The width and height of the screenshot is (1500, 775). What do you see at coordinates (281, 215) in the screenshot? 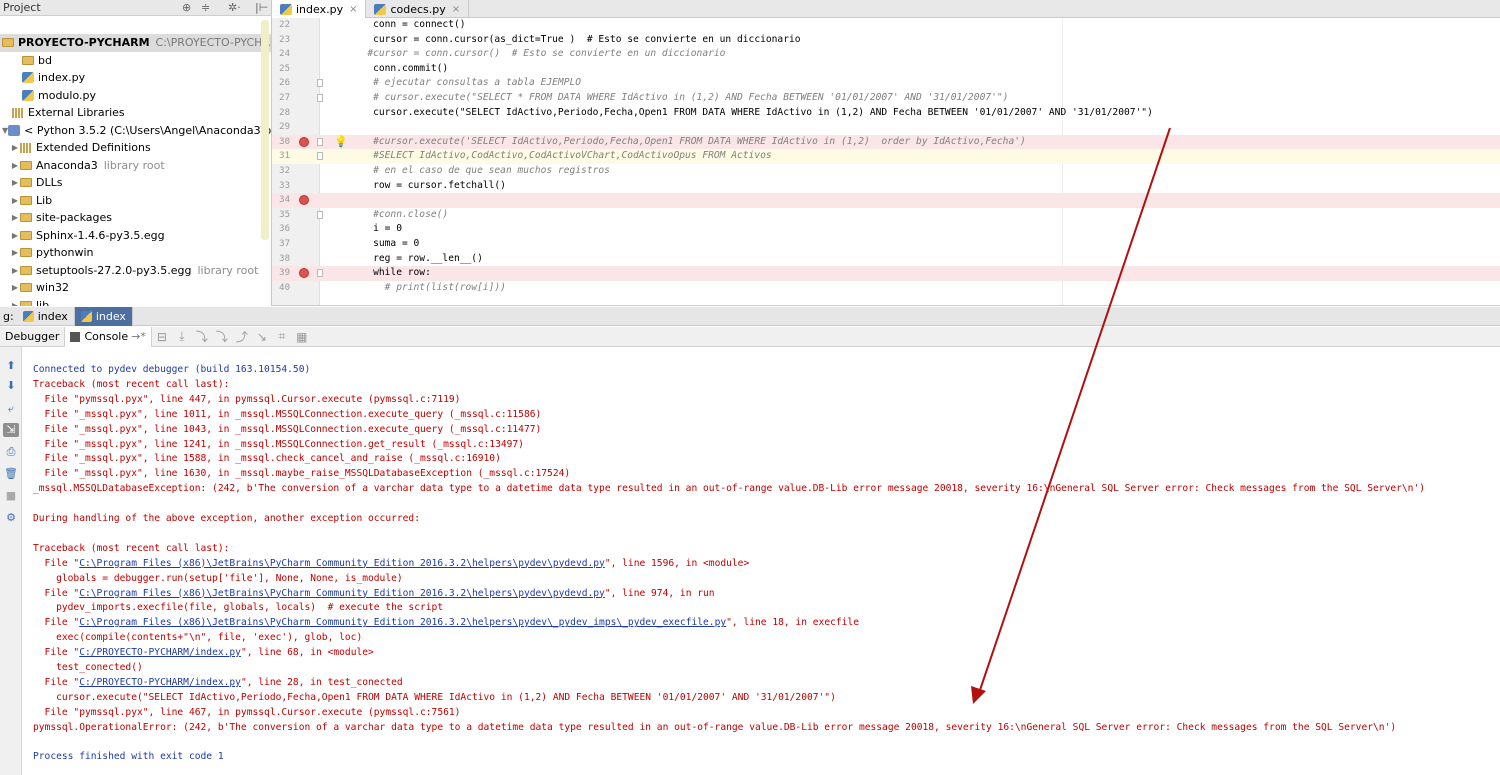
I see `line-number: 35` at bounding box center [281, 215].